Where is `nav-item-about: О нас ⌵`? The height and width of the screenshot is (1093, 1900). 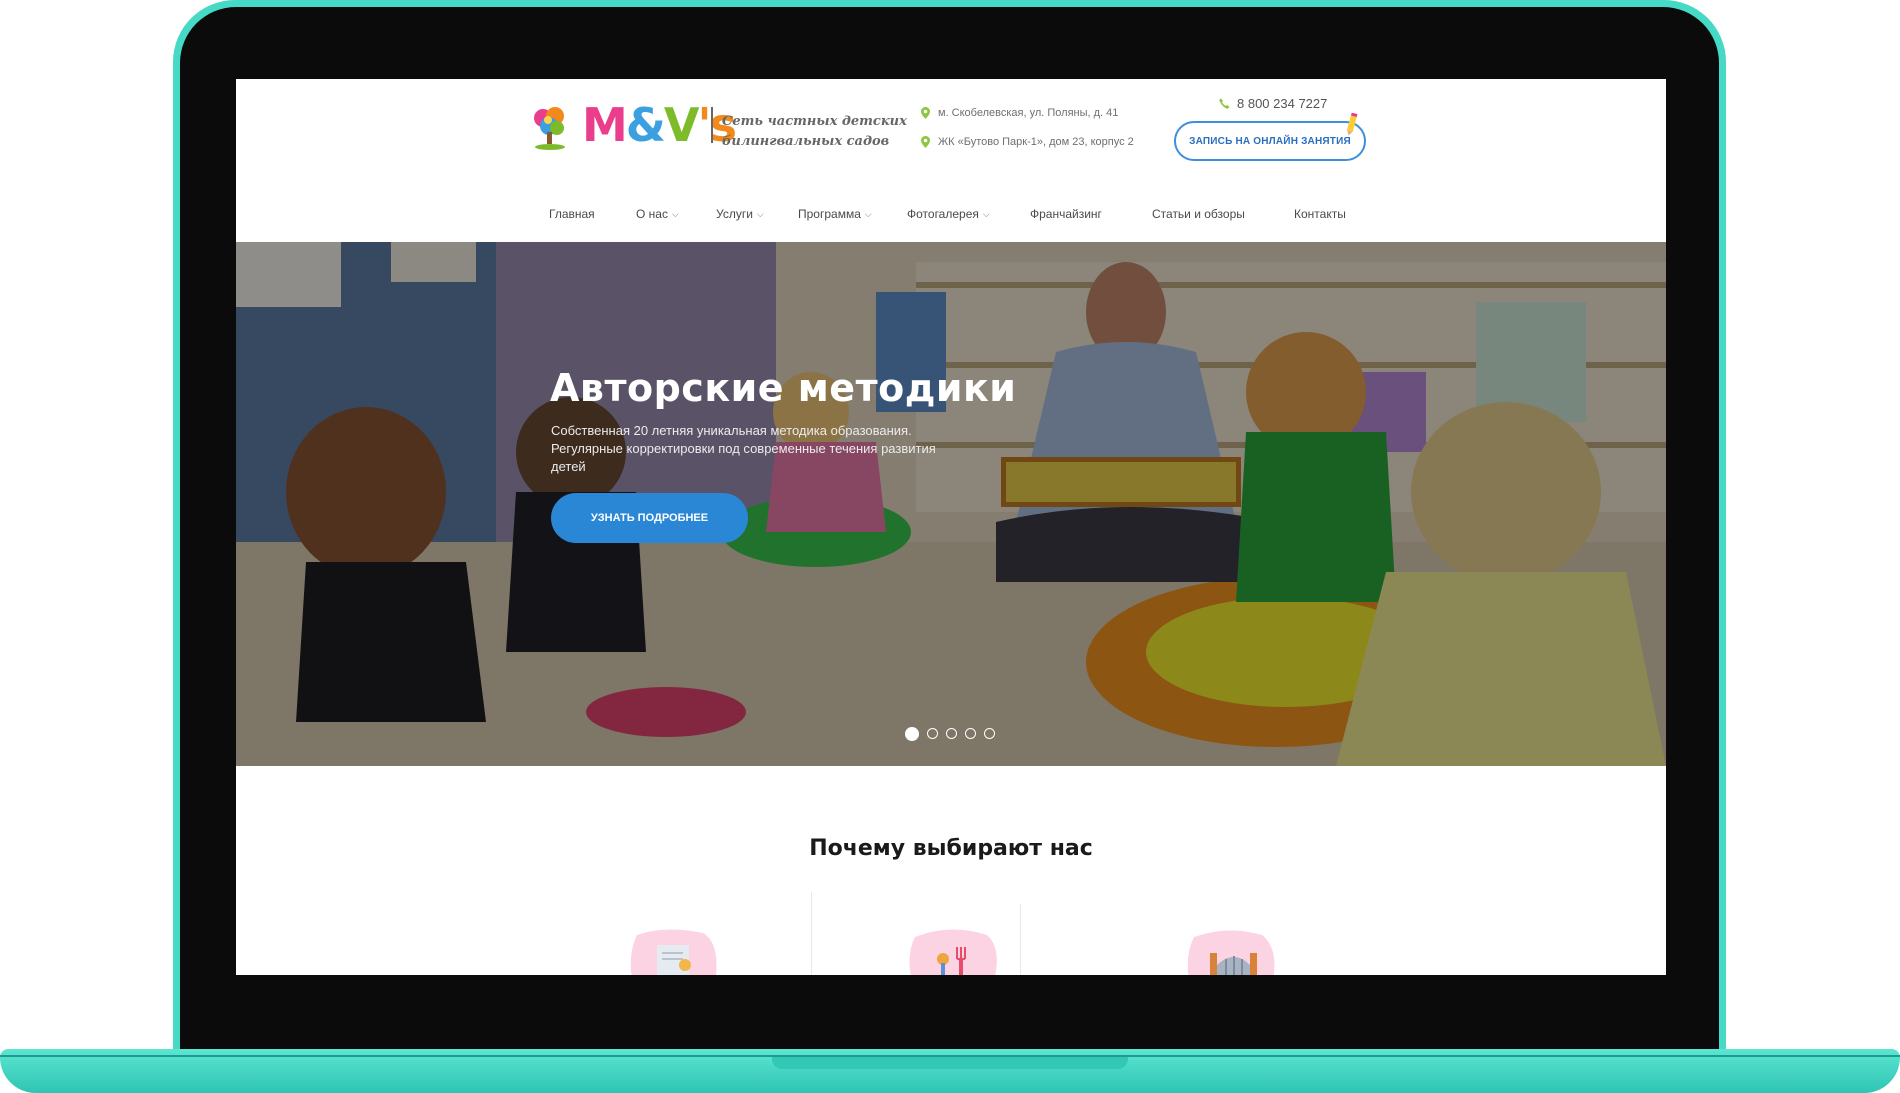
nav-item-about: О нас ⌵ is located at coordinates (657, 214).